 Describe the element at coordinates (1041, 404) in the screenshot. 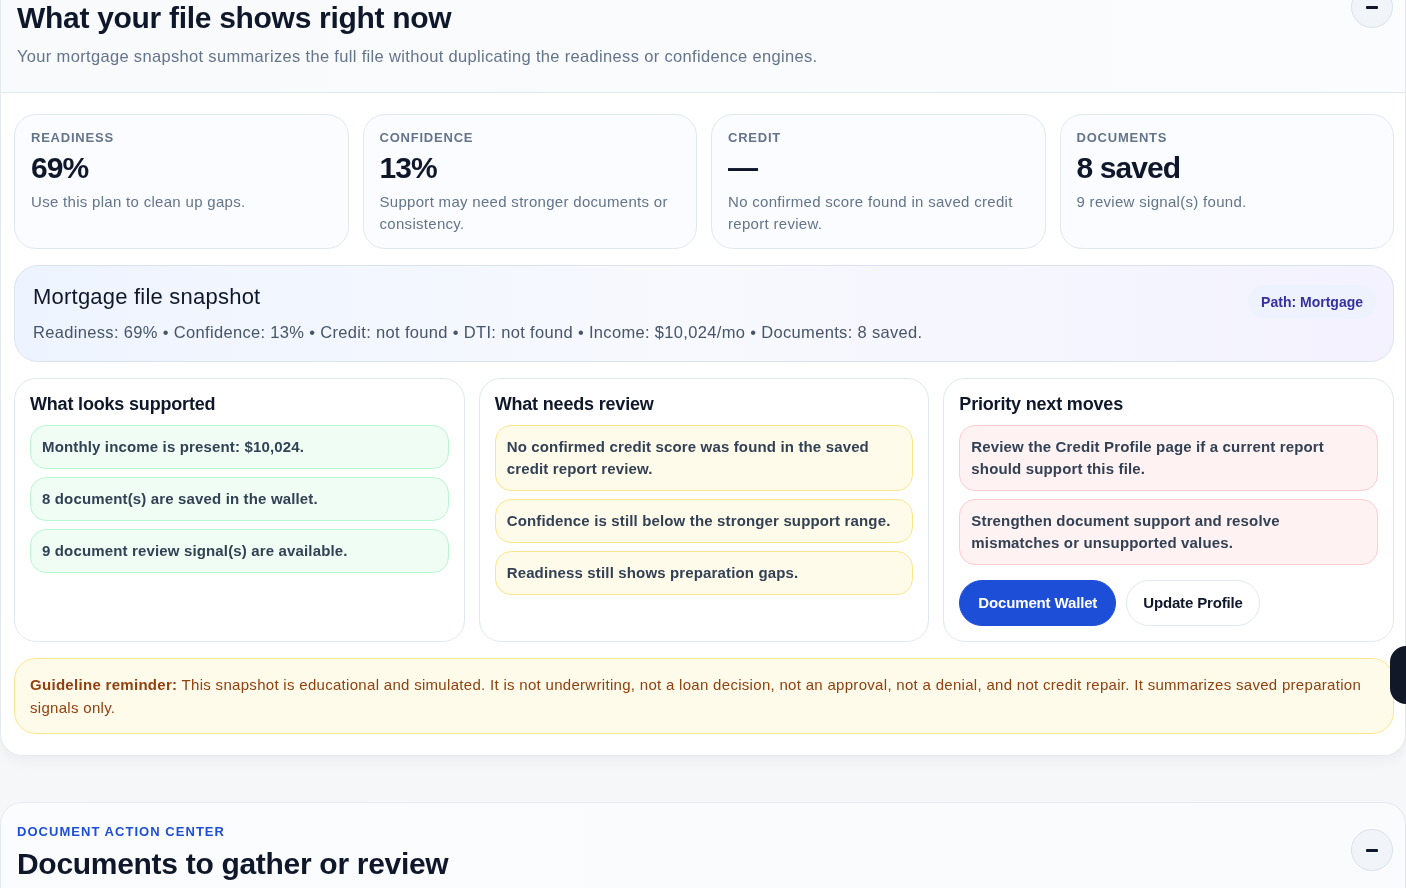

I see `panel-title: Priority next moves` at that location.